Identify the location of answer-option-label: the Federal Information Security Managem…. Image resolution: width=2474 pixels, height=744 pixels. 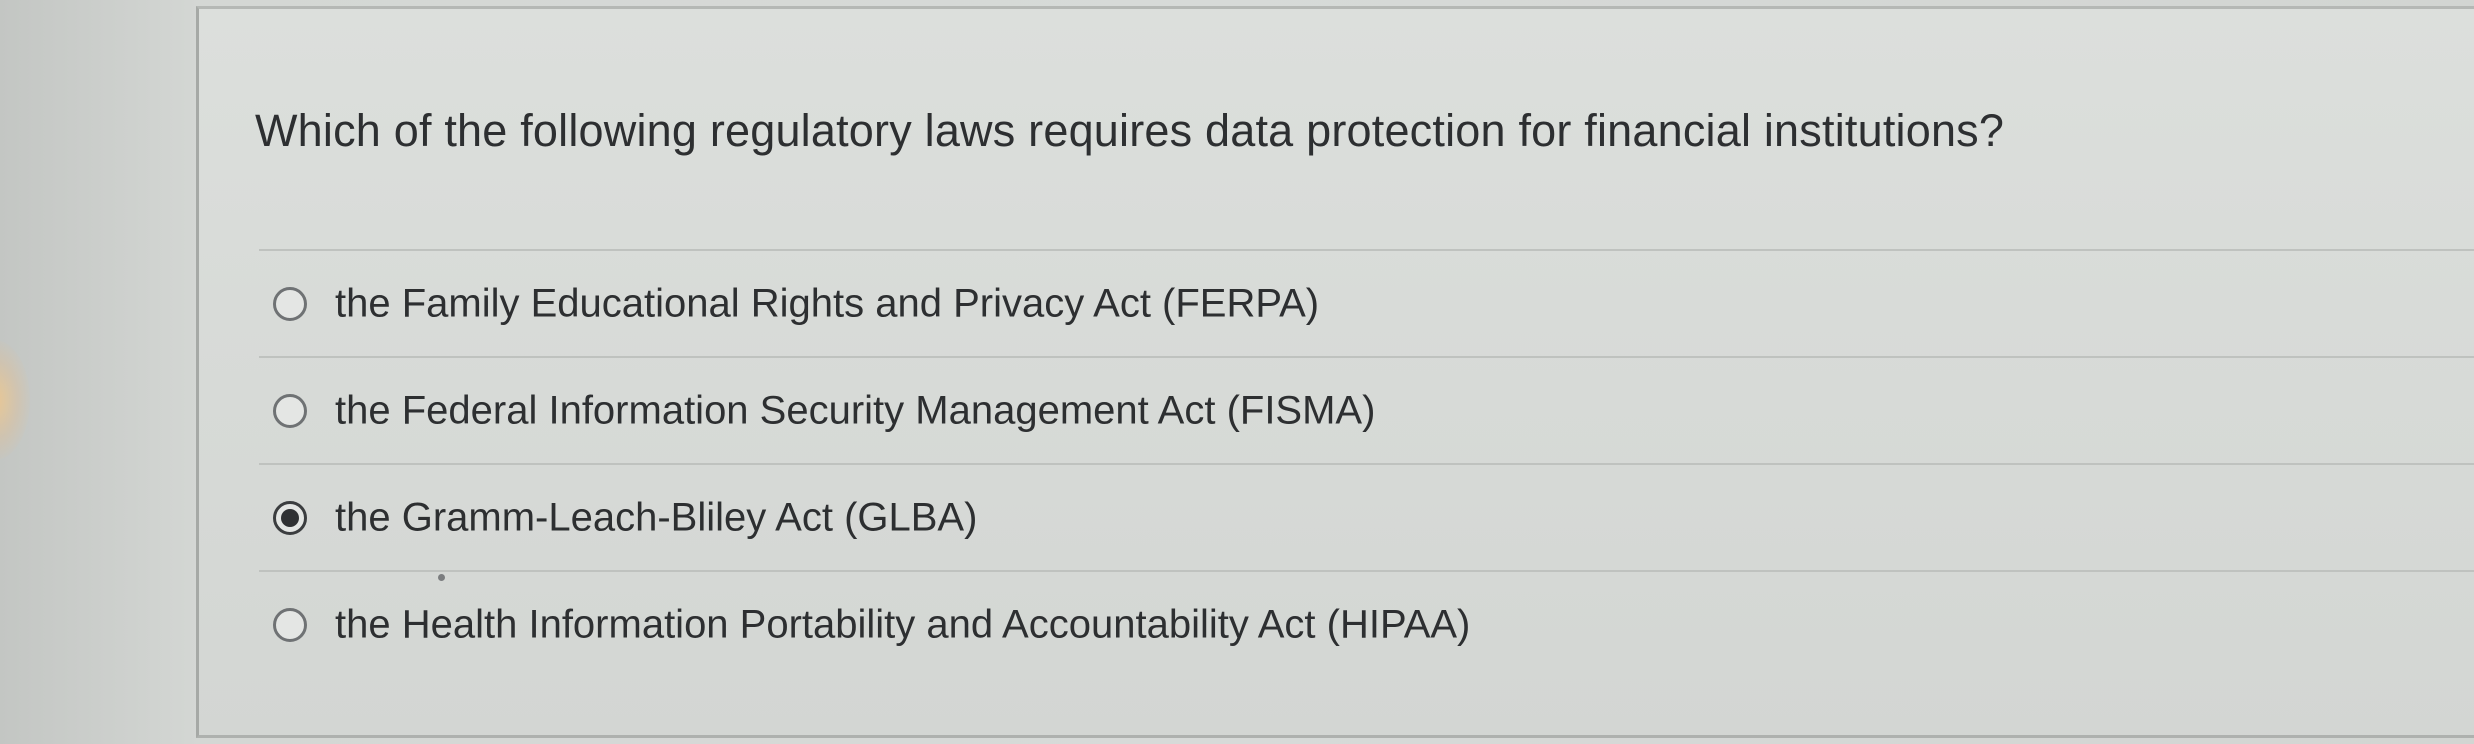
(855, 410).